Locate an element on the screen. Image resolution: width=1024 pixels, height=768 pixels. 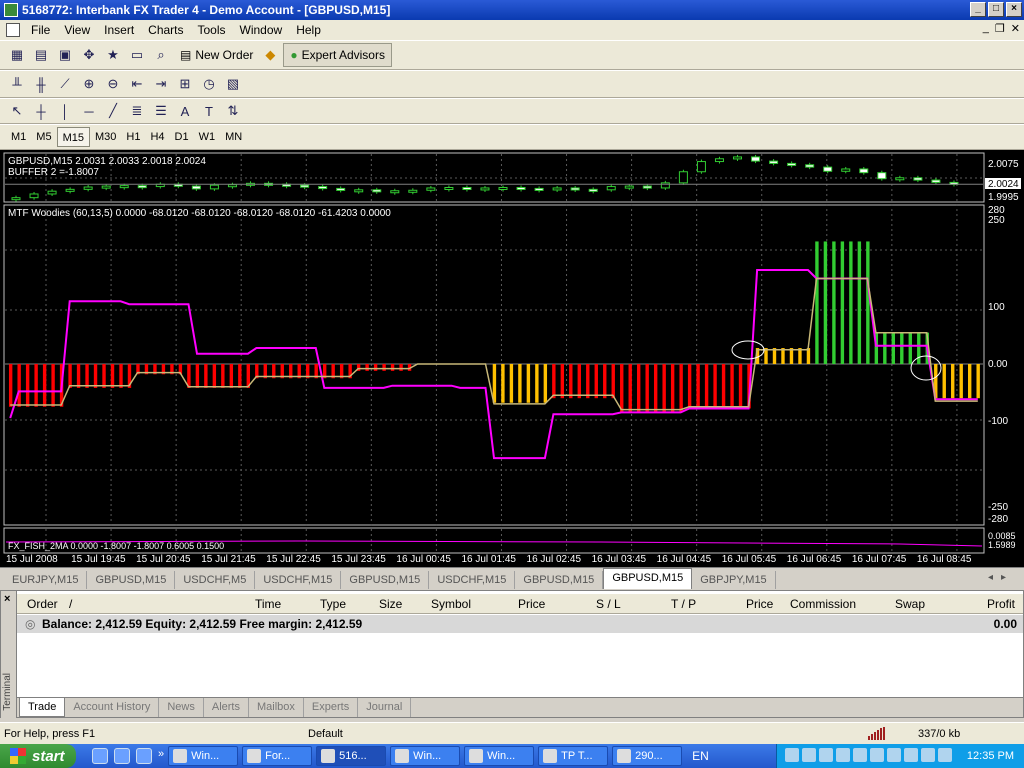
close-button: × is located at coordinates (1014, 9).